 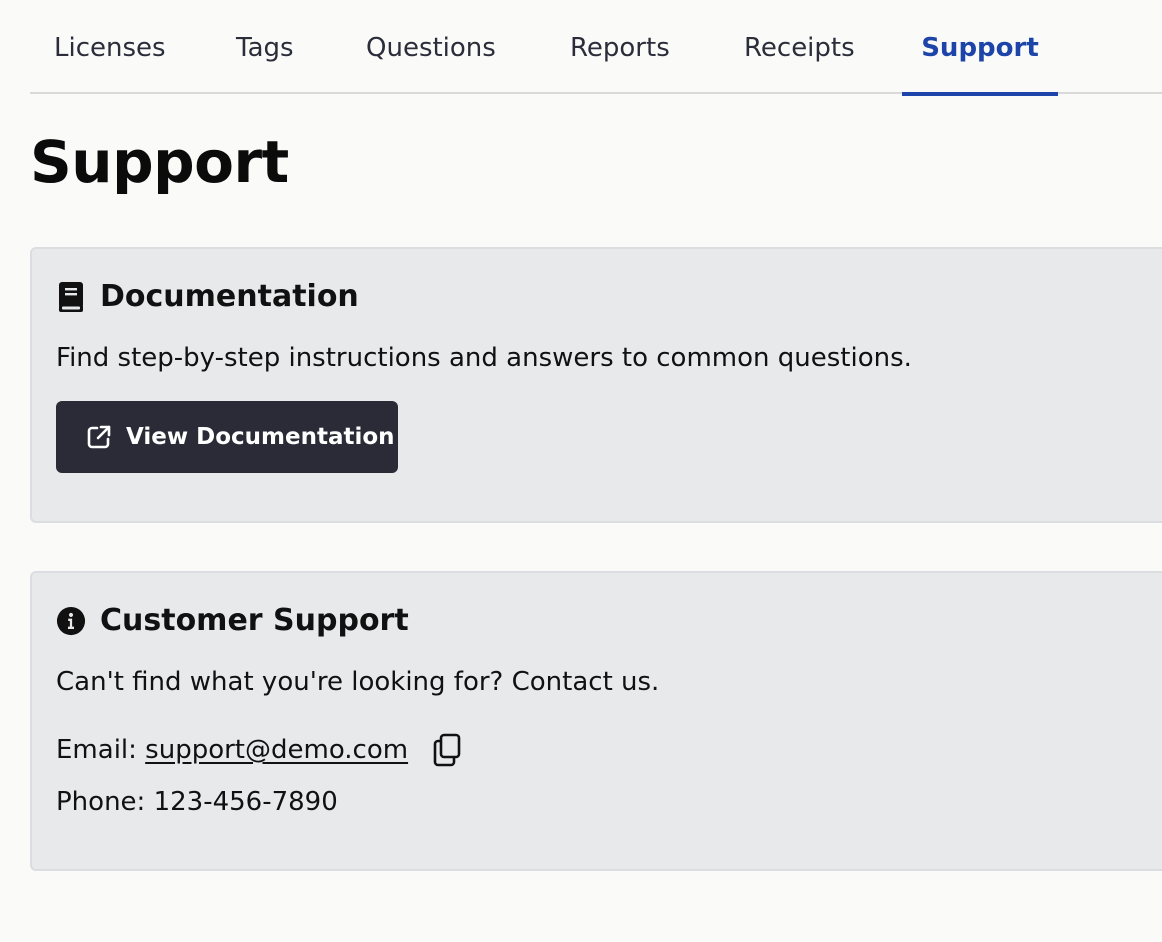 I want to click on info-circle-icon, so click(x=71, y=621).